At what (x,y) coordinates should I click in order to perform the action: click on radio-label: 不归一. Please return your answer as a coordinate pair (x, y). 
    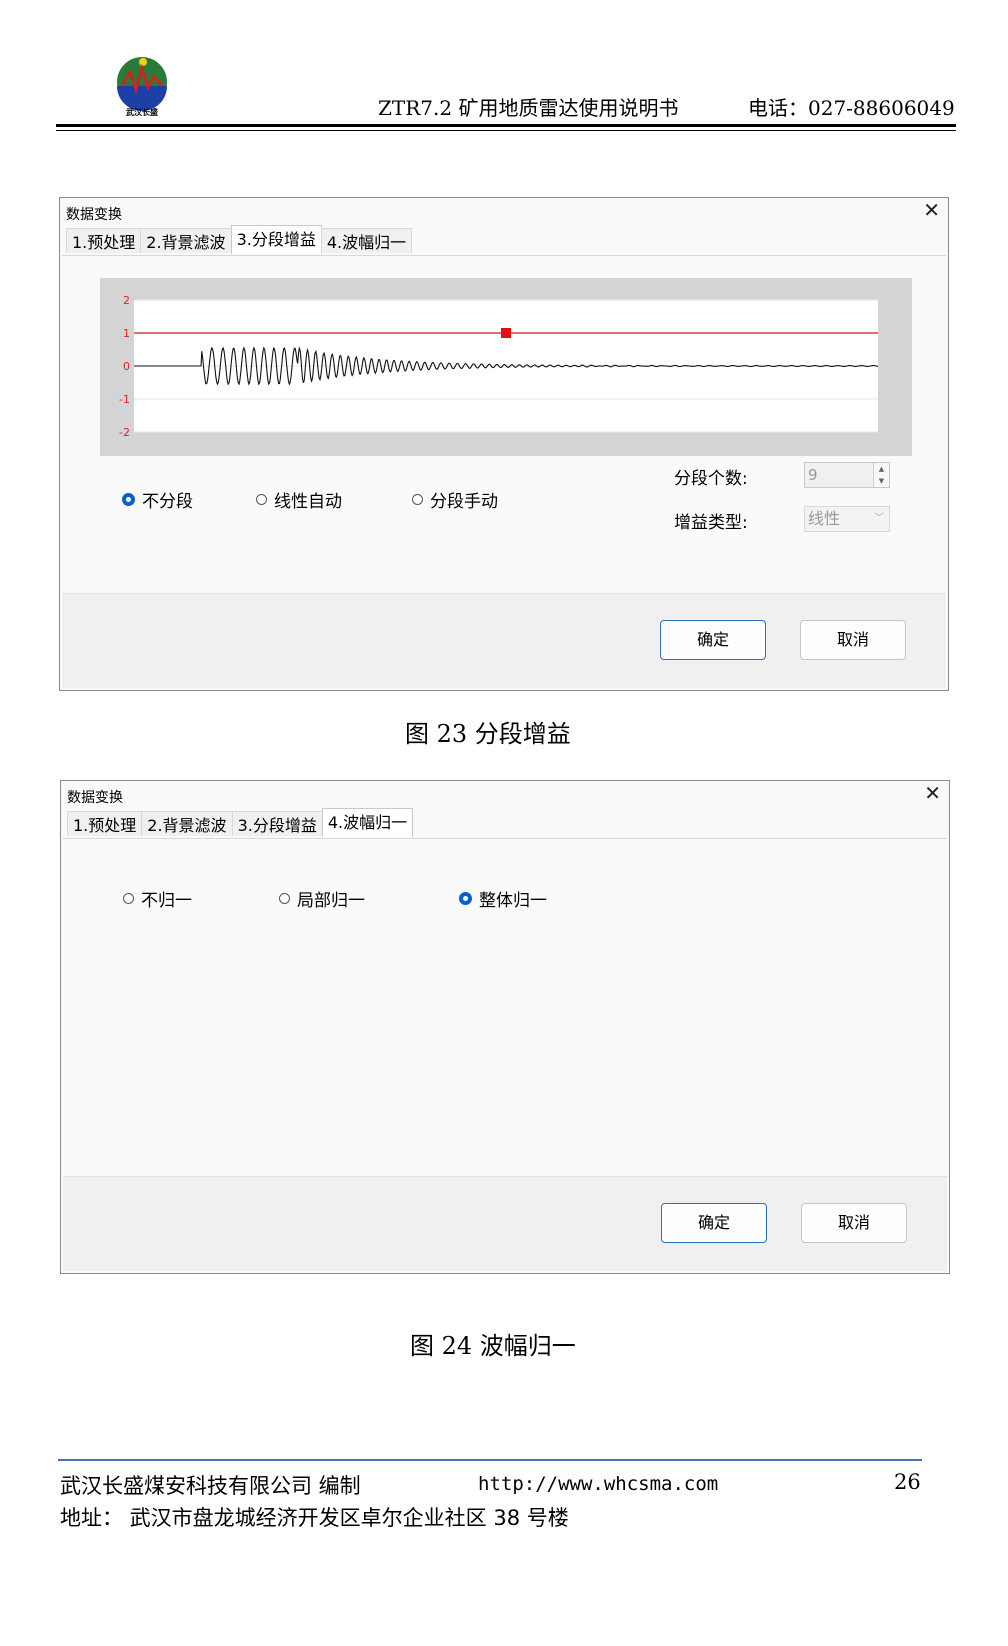
    Looking at the image, I should click on (166, 901).